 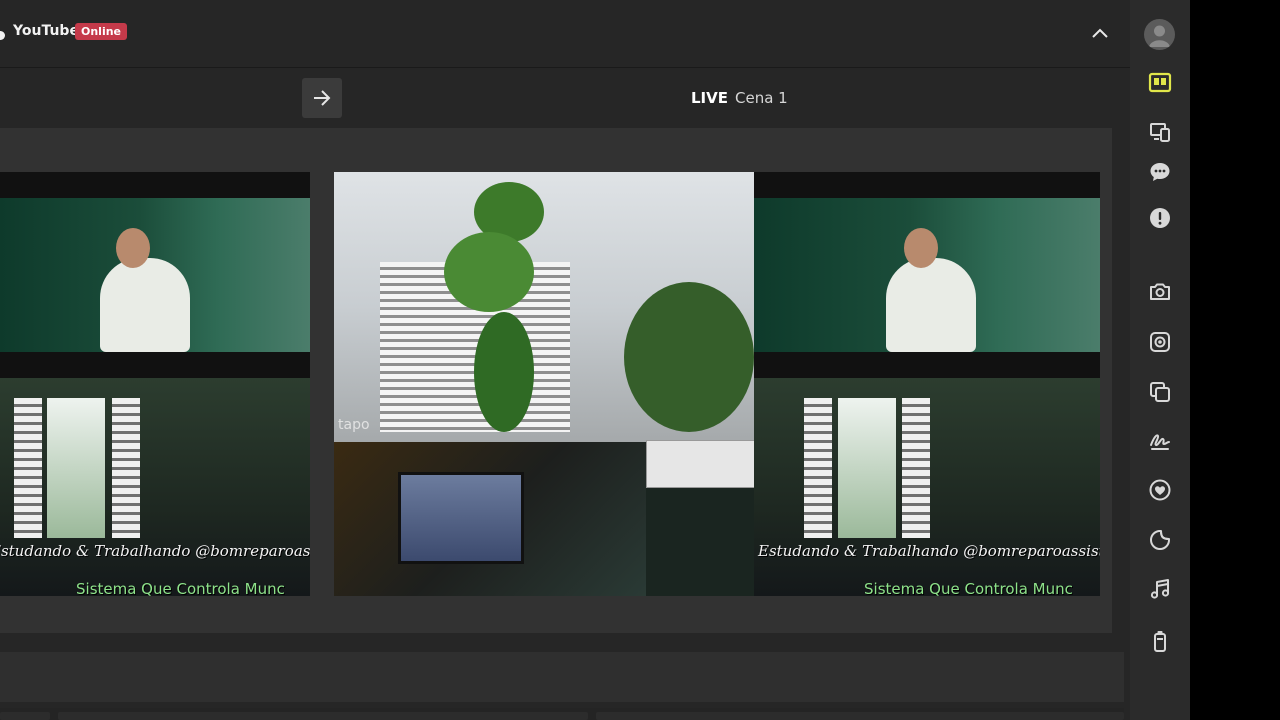 I want to click on platform-title: YouTube, so click(x=46, y=31).